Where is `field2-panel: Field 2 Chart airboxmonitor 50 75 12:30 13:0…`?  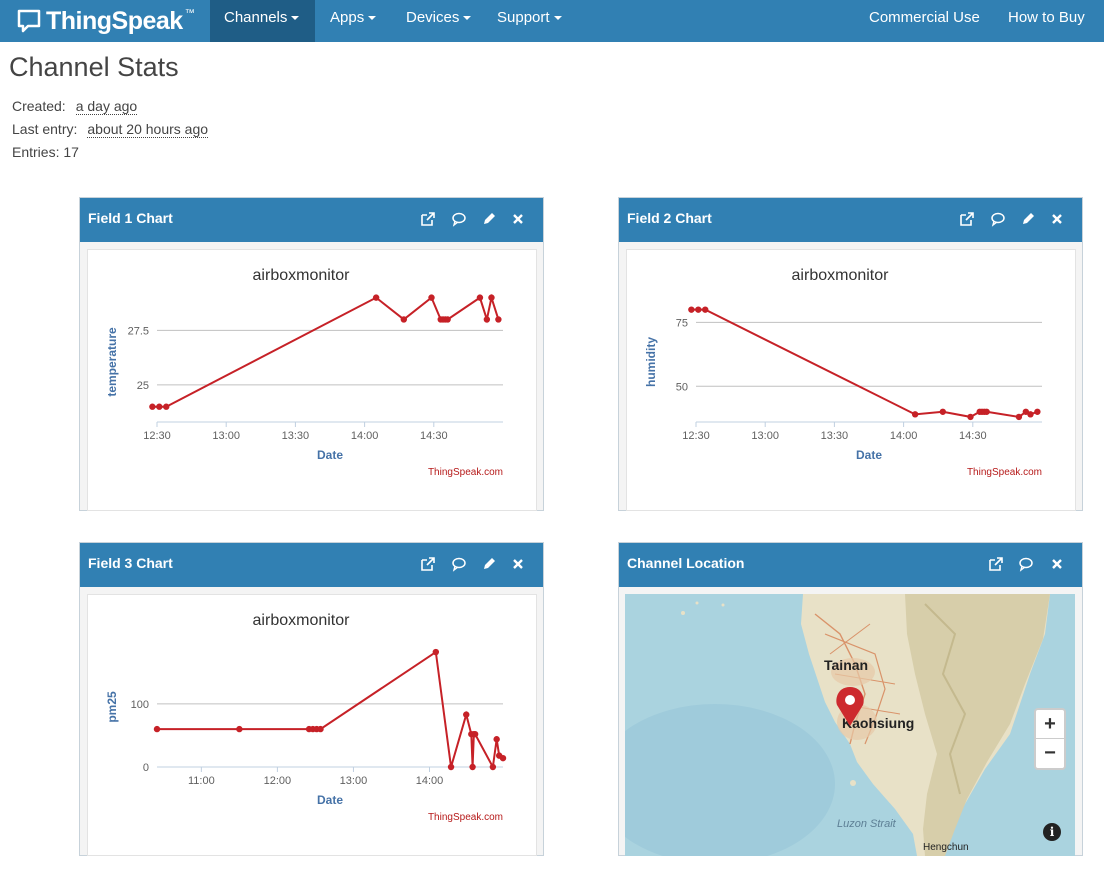 field2-panel: Field 2 Chart airboxmonitor 50 75 12:30 13:0… is located at coordinates (850, 354).